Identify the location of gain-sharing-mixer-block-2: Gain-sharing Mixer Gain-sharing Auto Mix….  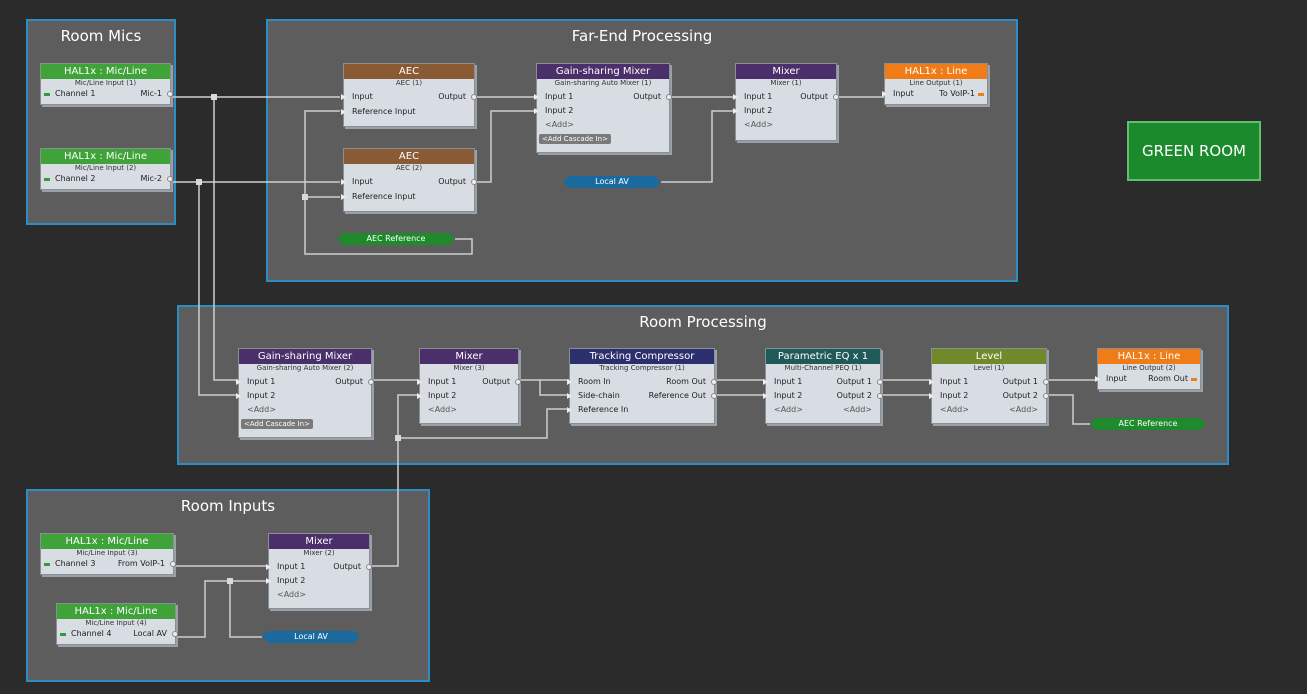
(305, 393).